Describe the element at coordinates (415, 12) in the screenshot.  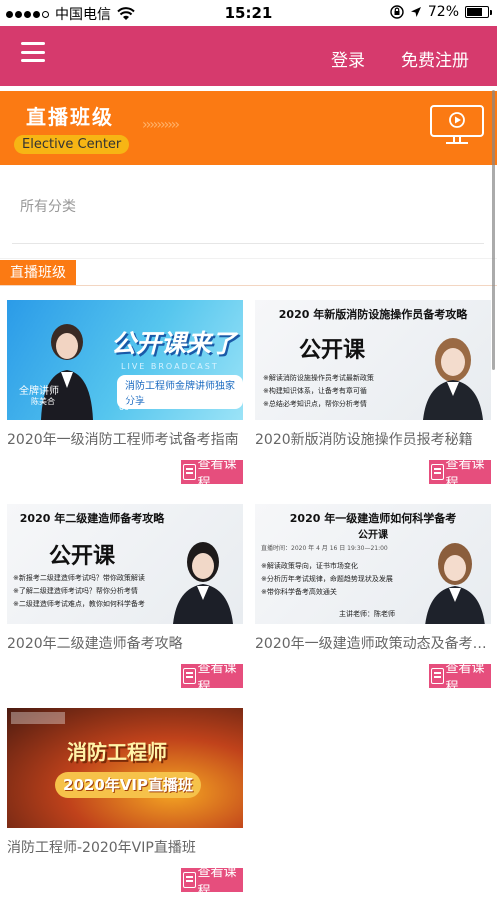
I see `location-icon` at that location.